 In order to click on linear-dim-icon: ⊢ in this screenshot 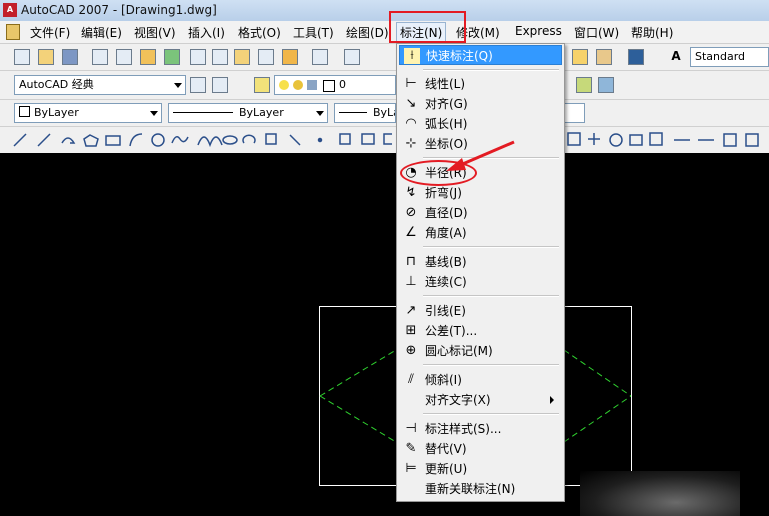, I will do `click(411, 83)`.